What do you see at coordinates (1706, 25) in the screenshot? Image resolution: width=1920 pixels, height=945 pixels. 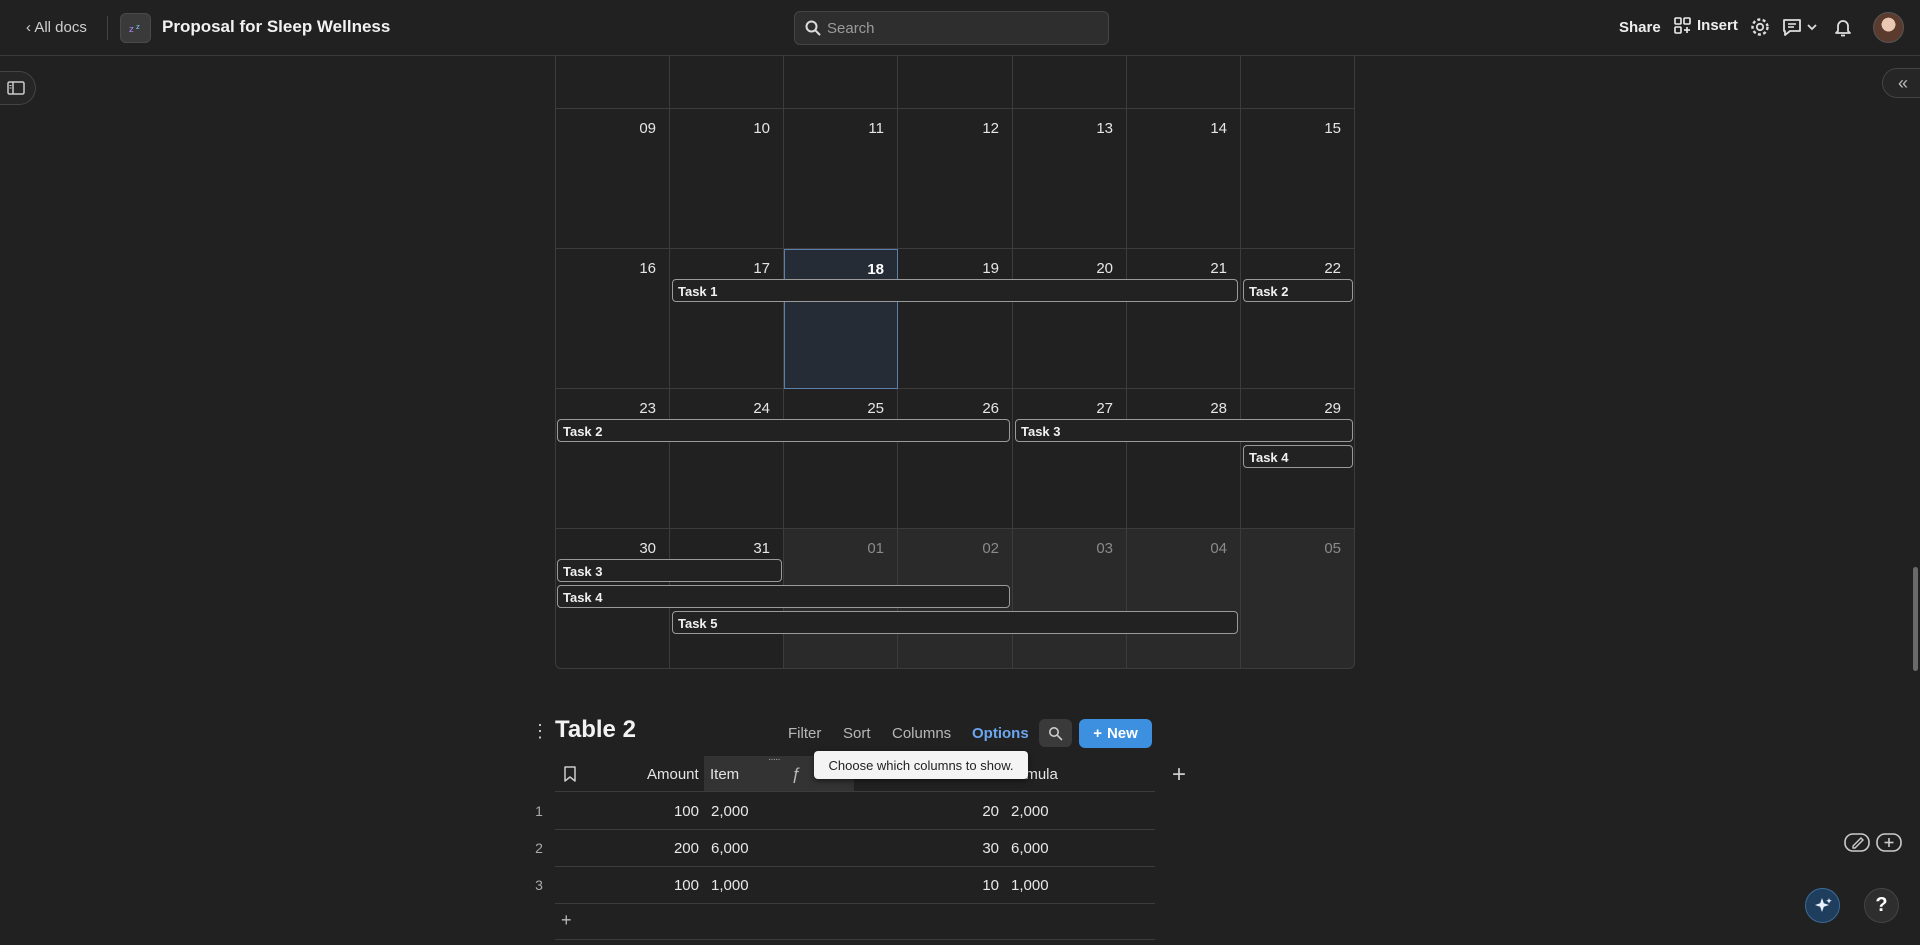 I see `insert-button: Insert` at bounding box center [1706, 25].